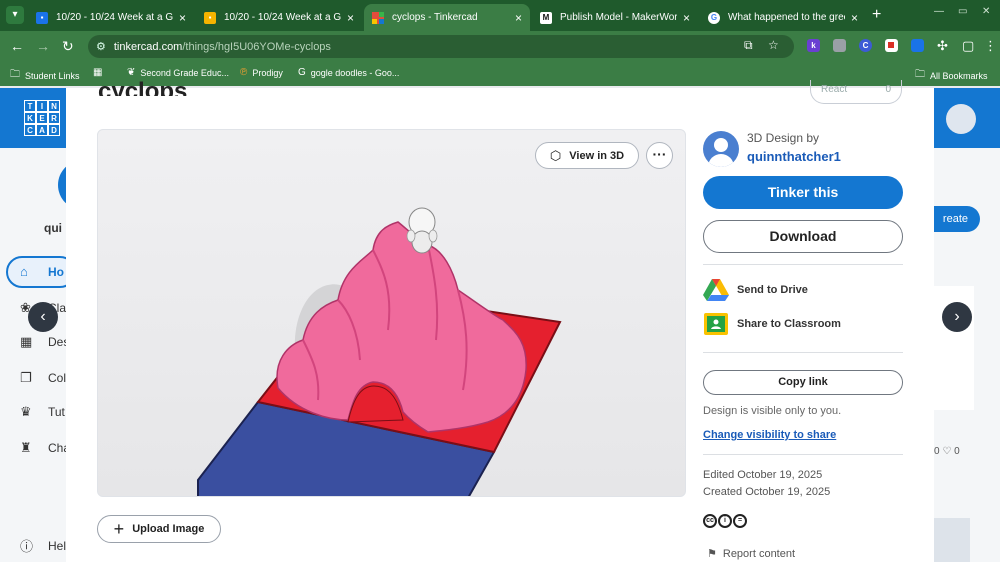 The height and width of the screenshot is (562, 1000). I want to click on extension-grid-icon, so click(891, 45).